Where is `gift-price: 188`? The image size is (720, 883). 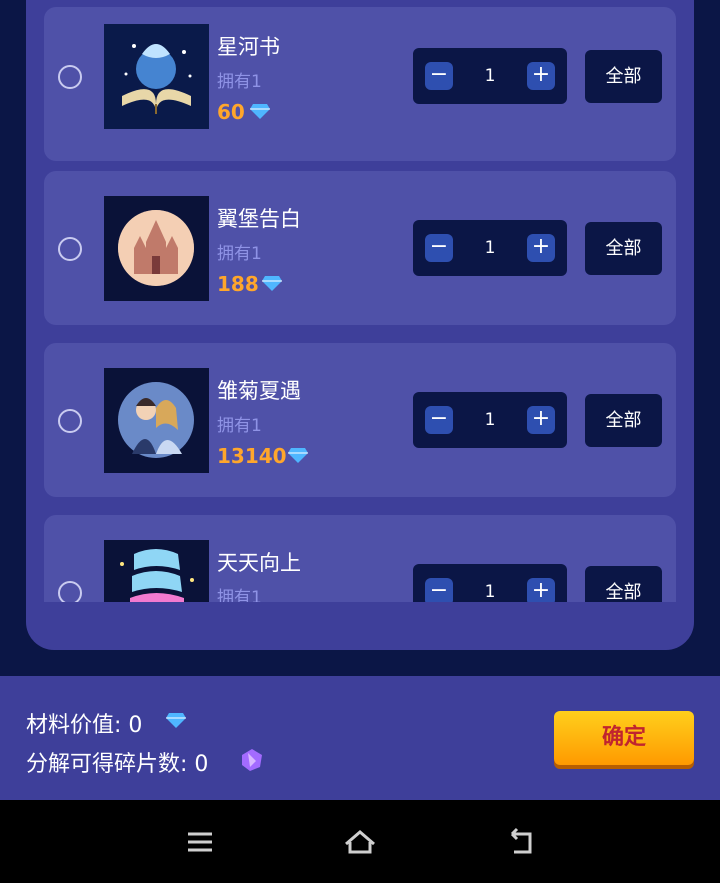
gift-price: 188 is located at coordinates (238, 284).